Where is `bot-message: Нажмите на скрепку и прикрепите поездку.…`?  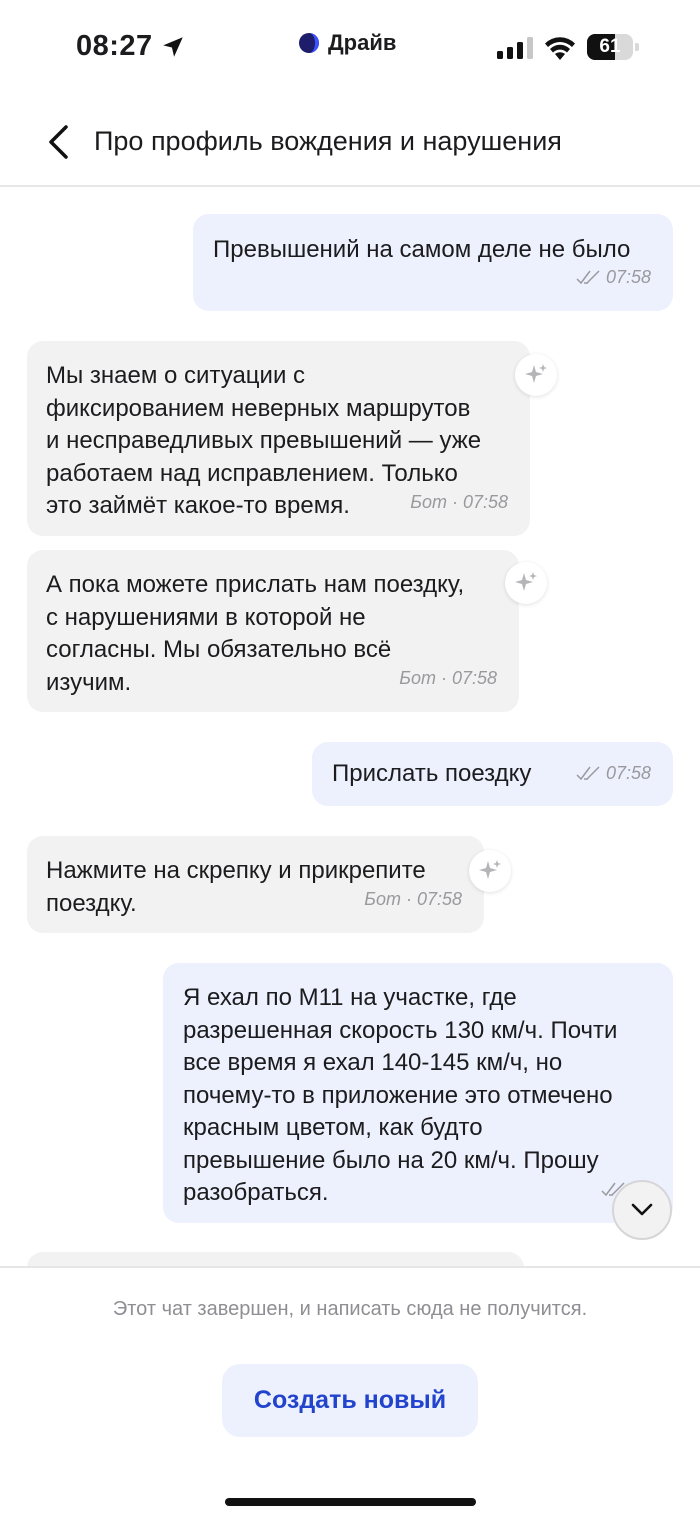 bot-message: Нажмите на скрепку и прикрепите поездку.… is located at coordinates (255, 884).